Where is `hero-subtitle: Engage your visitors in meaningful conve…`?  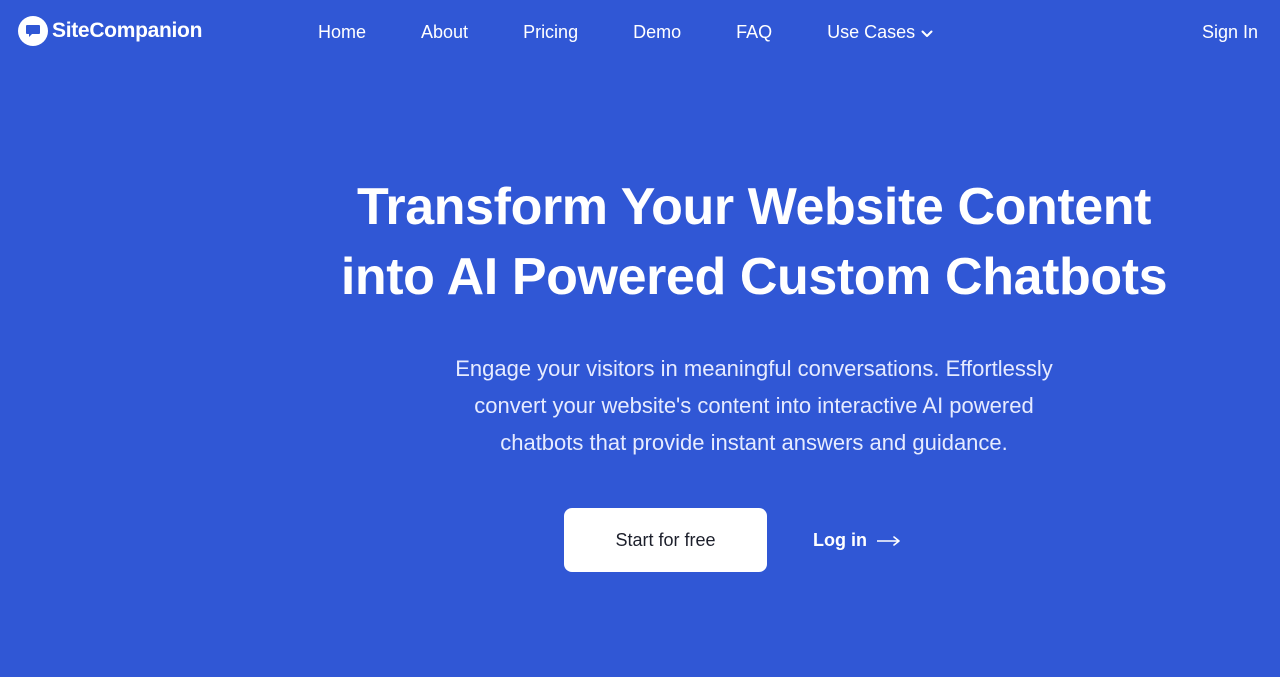
hero-subtitle: Engage your visitors in meaningful conve… is located at coordinates (754, 405).